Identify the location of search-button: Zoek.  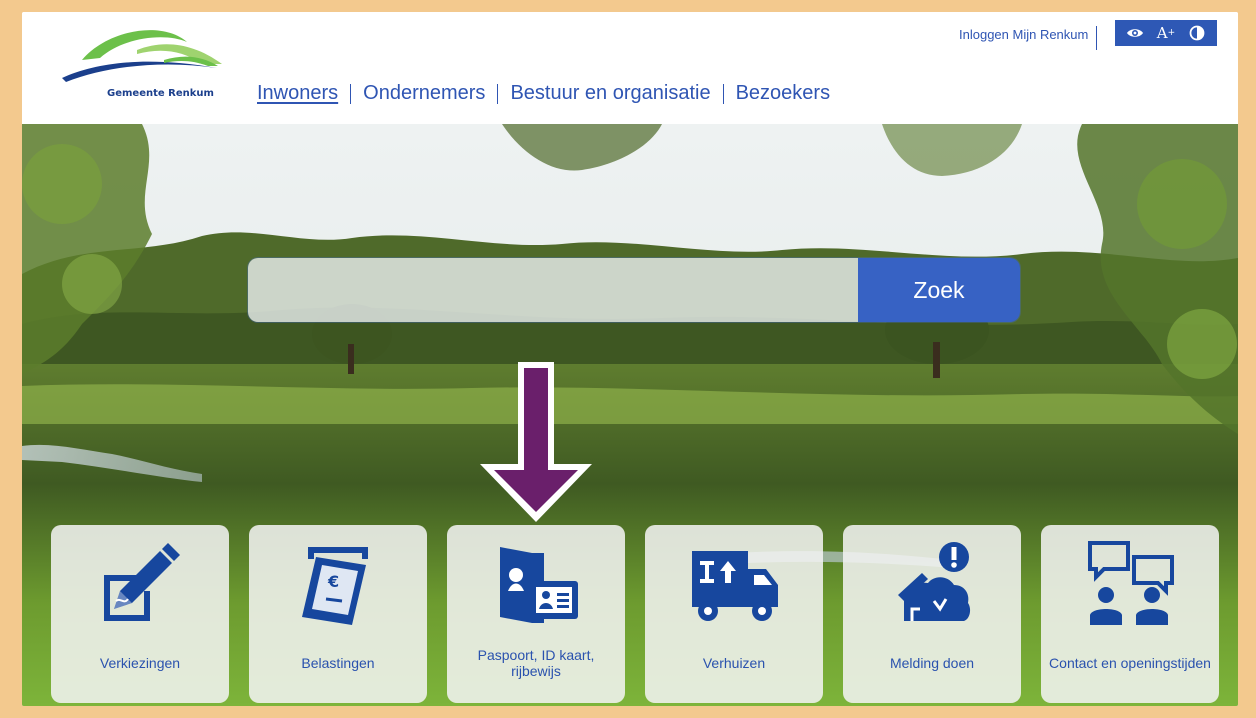
(939, 290).